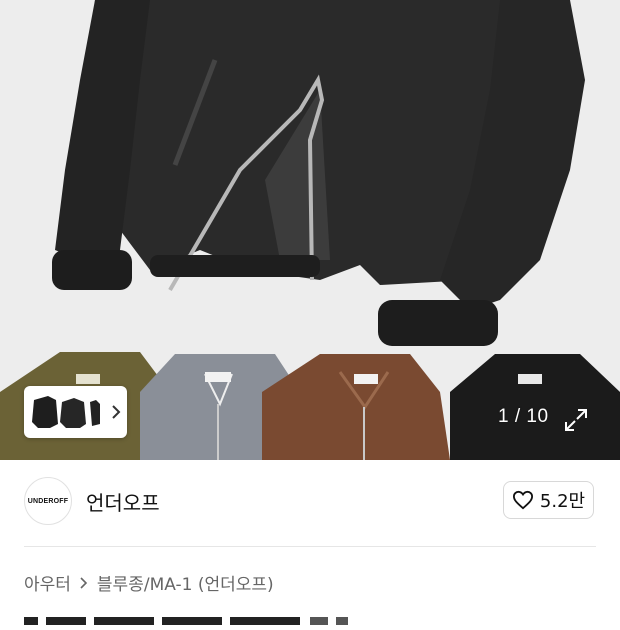 The image size is (620, 630). What do you see at coordinates (310, 546) in the screenshot?
I see `divider` at bounding box center [310, 546].